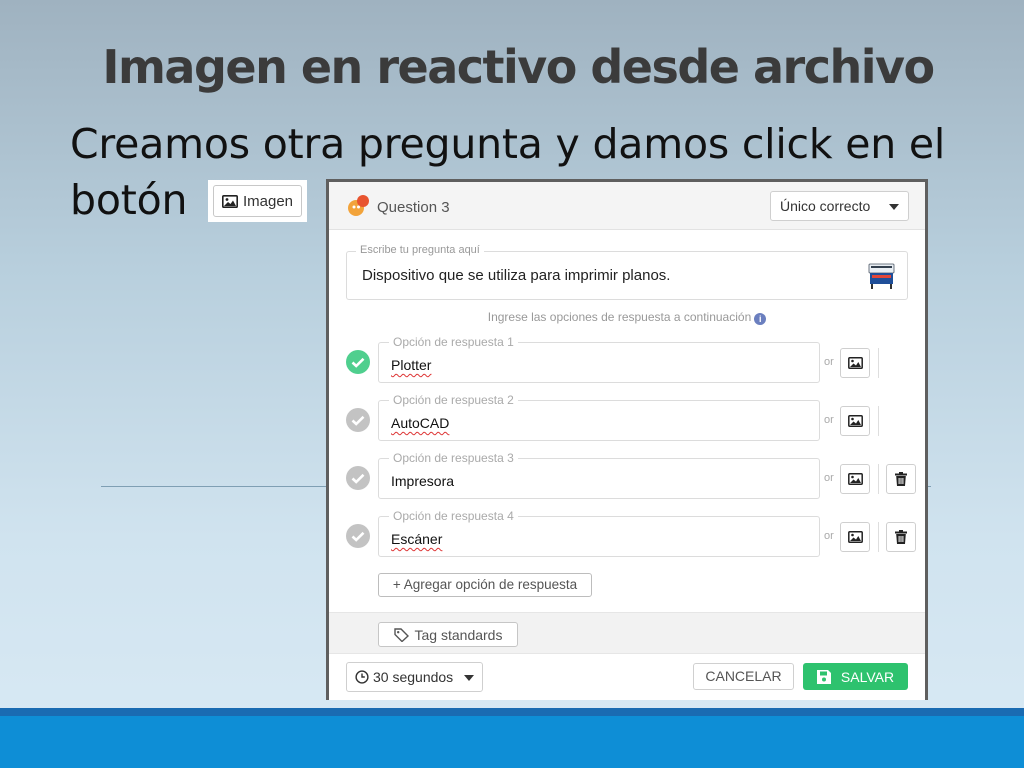 This screenshot has height=768, width=1024. I want to click on answer-option-1-label: Opción de respuesta 1, so click(453, 342).